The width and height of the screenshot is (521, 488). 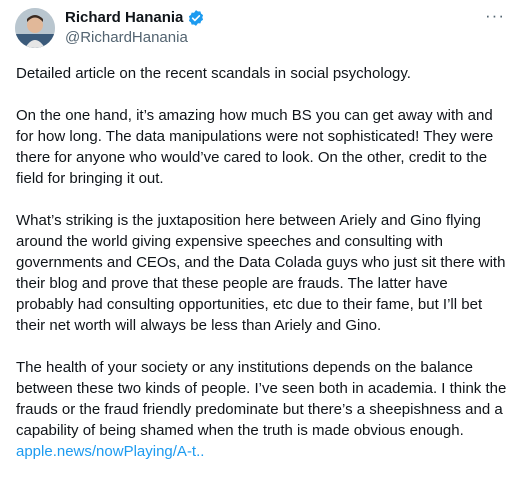 I want to click on more-options-icon: ···, so click(x=495, y=16).